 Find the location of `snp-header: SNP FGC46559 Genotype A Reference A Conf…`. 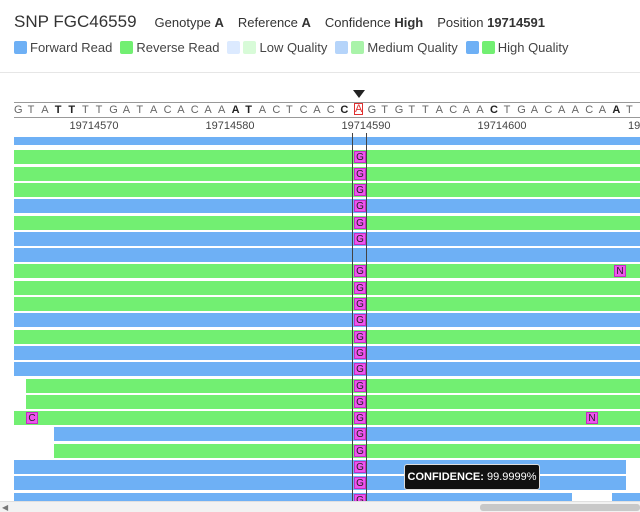

snp-header: SNP FGC46559 Genotype A Reference A Conf… is located at coordinates (286, 23).